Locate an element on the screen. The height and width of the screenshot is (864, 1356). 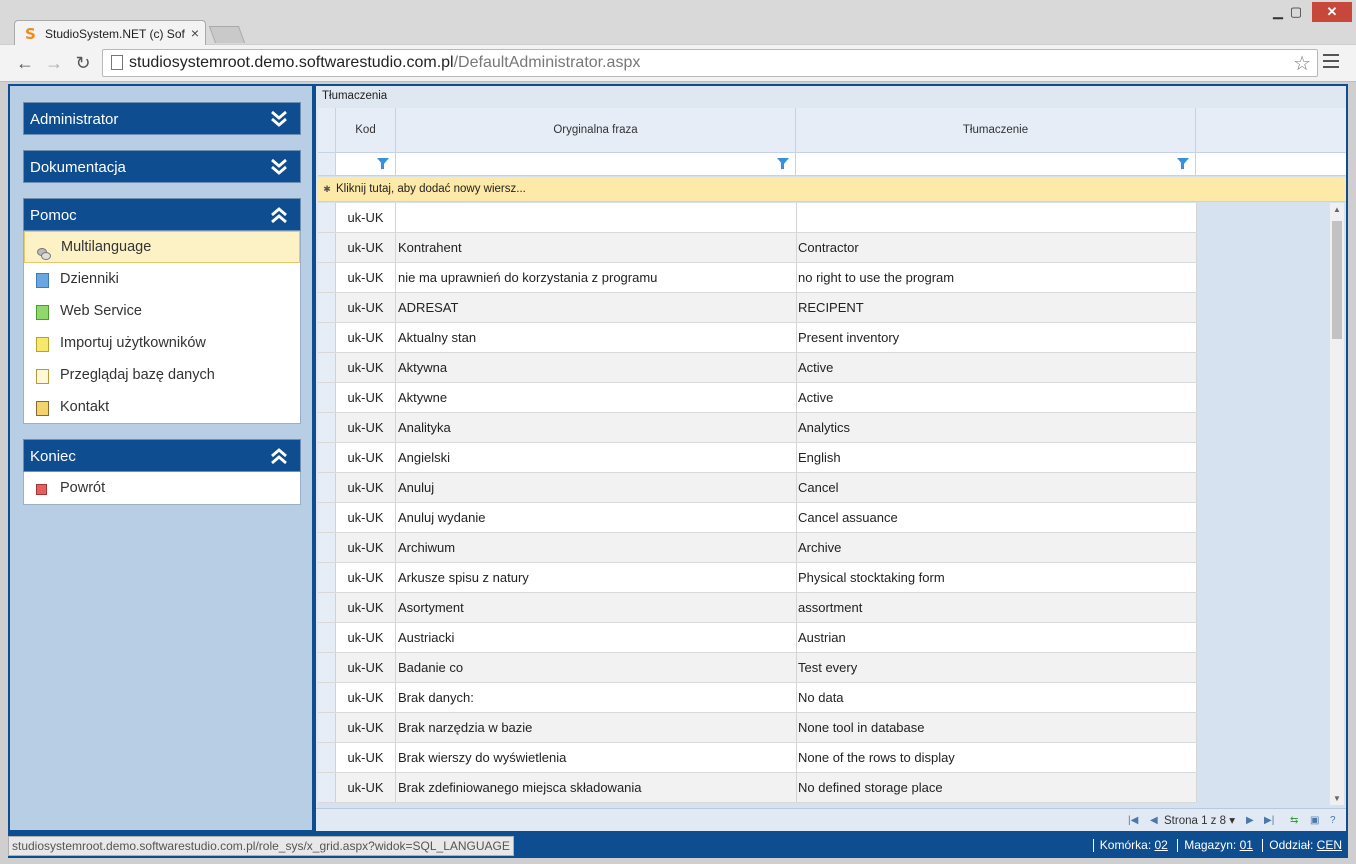
scroll-up-icon: ▲ is located at coordinates (1337, 209).